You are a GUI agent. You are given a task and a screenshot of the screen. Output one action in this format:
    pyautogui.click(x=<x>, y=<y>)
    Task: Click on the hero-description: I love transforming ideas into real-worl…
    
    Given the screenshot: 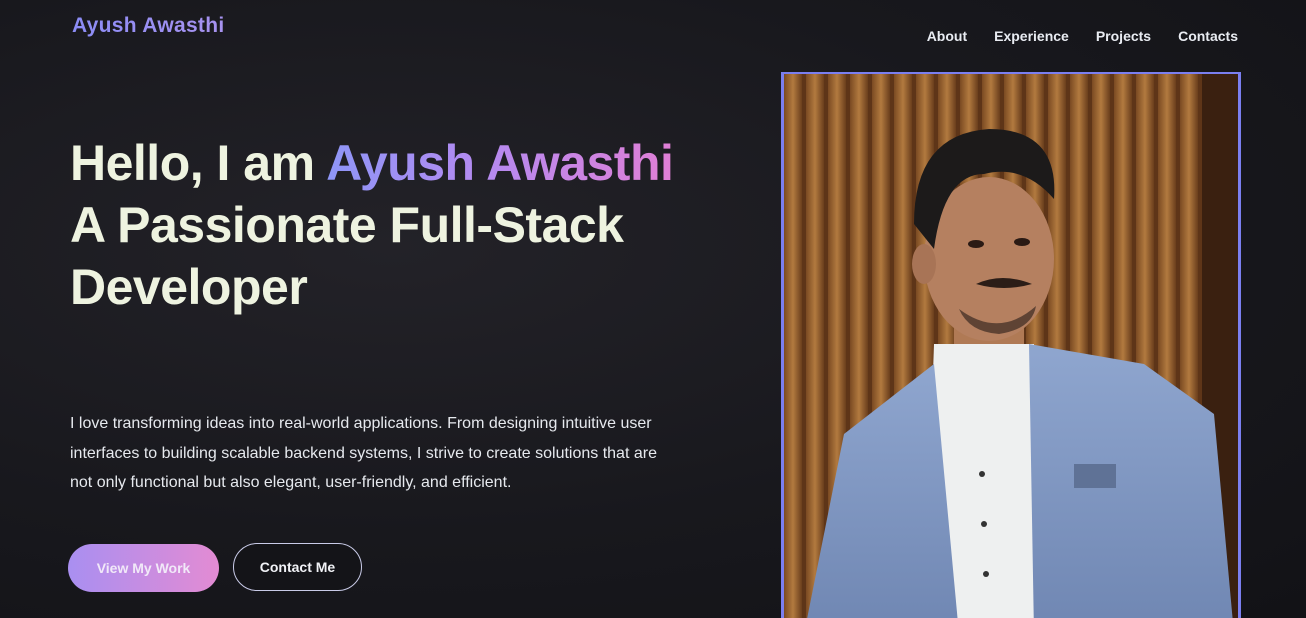 What is the action you would take?
    pyautogui.click(x=363, y=453)
    